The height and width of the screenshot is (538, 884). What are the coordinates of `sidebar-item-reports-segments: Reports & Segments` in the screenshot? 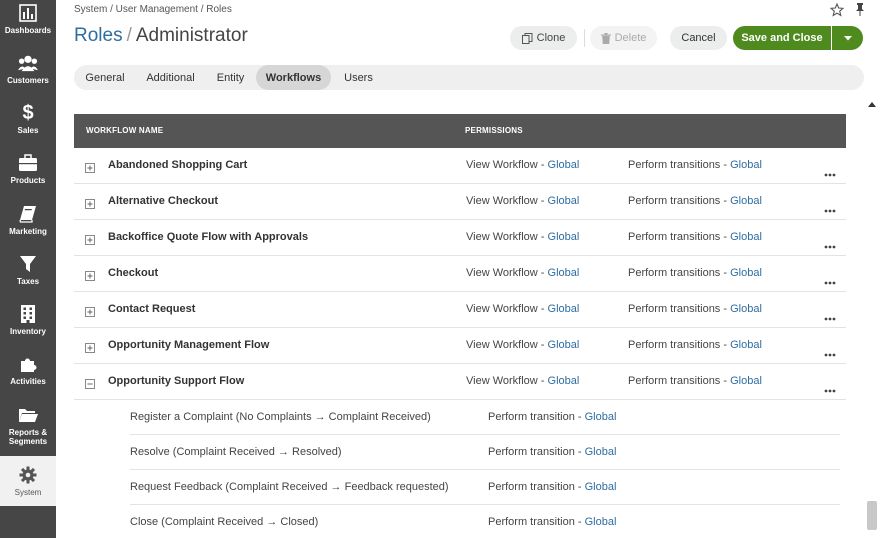 It's located at (28, 425).